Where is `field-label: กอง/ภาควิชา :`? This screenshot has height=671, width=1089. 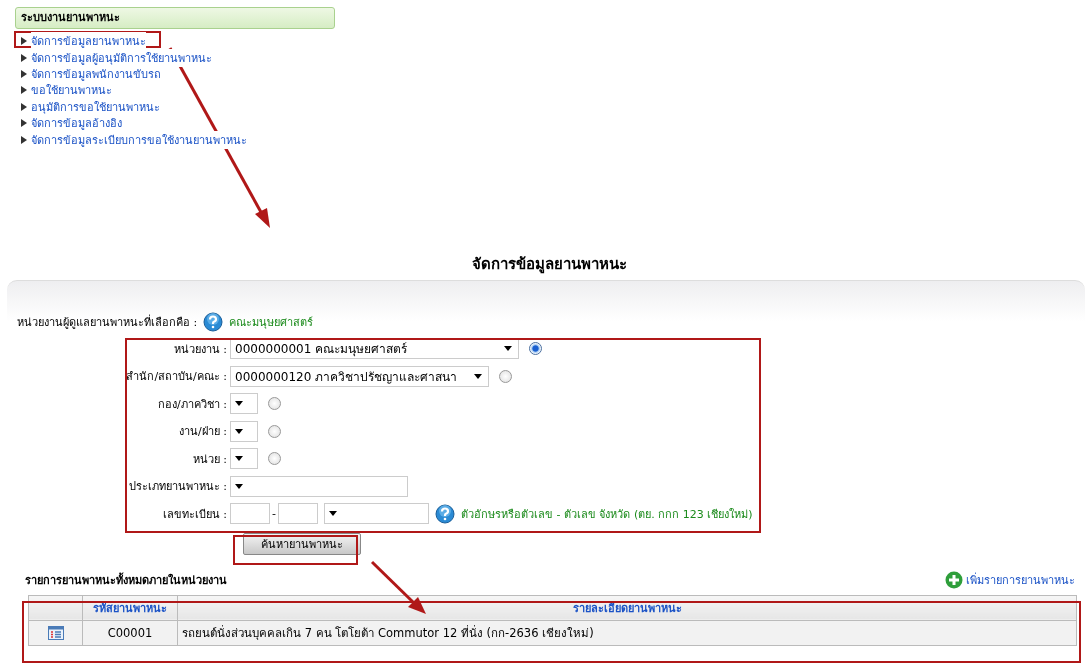 field-label: กอง/ภาควิชา : is located at coordinates (193, 404).